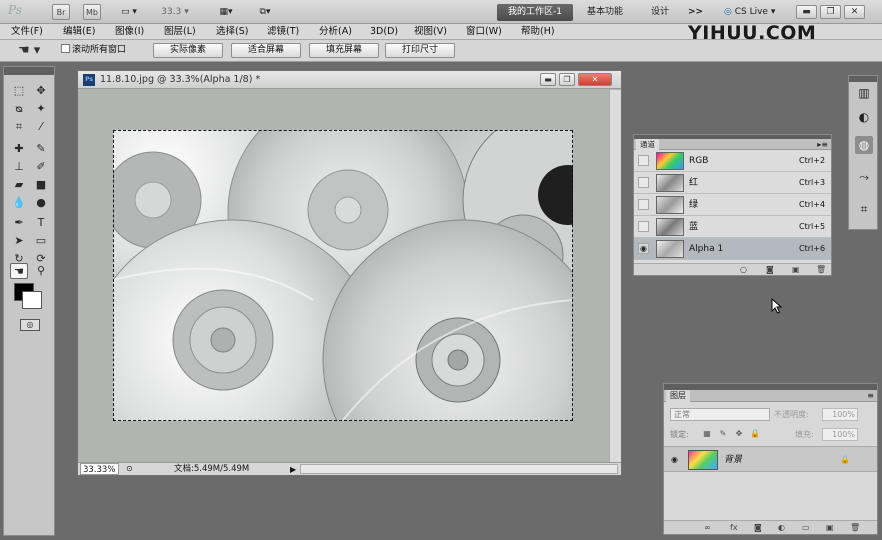 Image resolution: width=882 pixels, height=540 pixels. Describe the element at coordinates (855, 528) in the screenshot. I see `delete-layer-icon: 🗑` at that location.